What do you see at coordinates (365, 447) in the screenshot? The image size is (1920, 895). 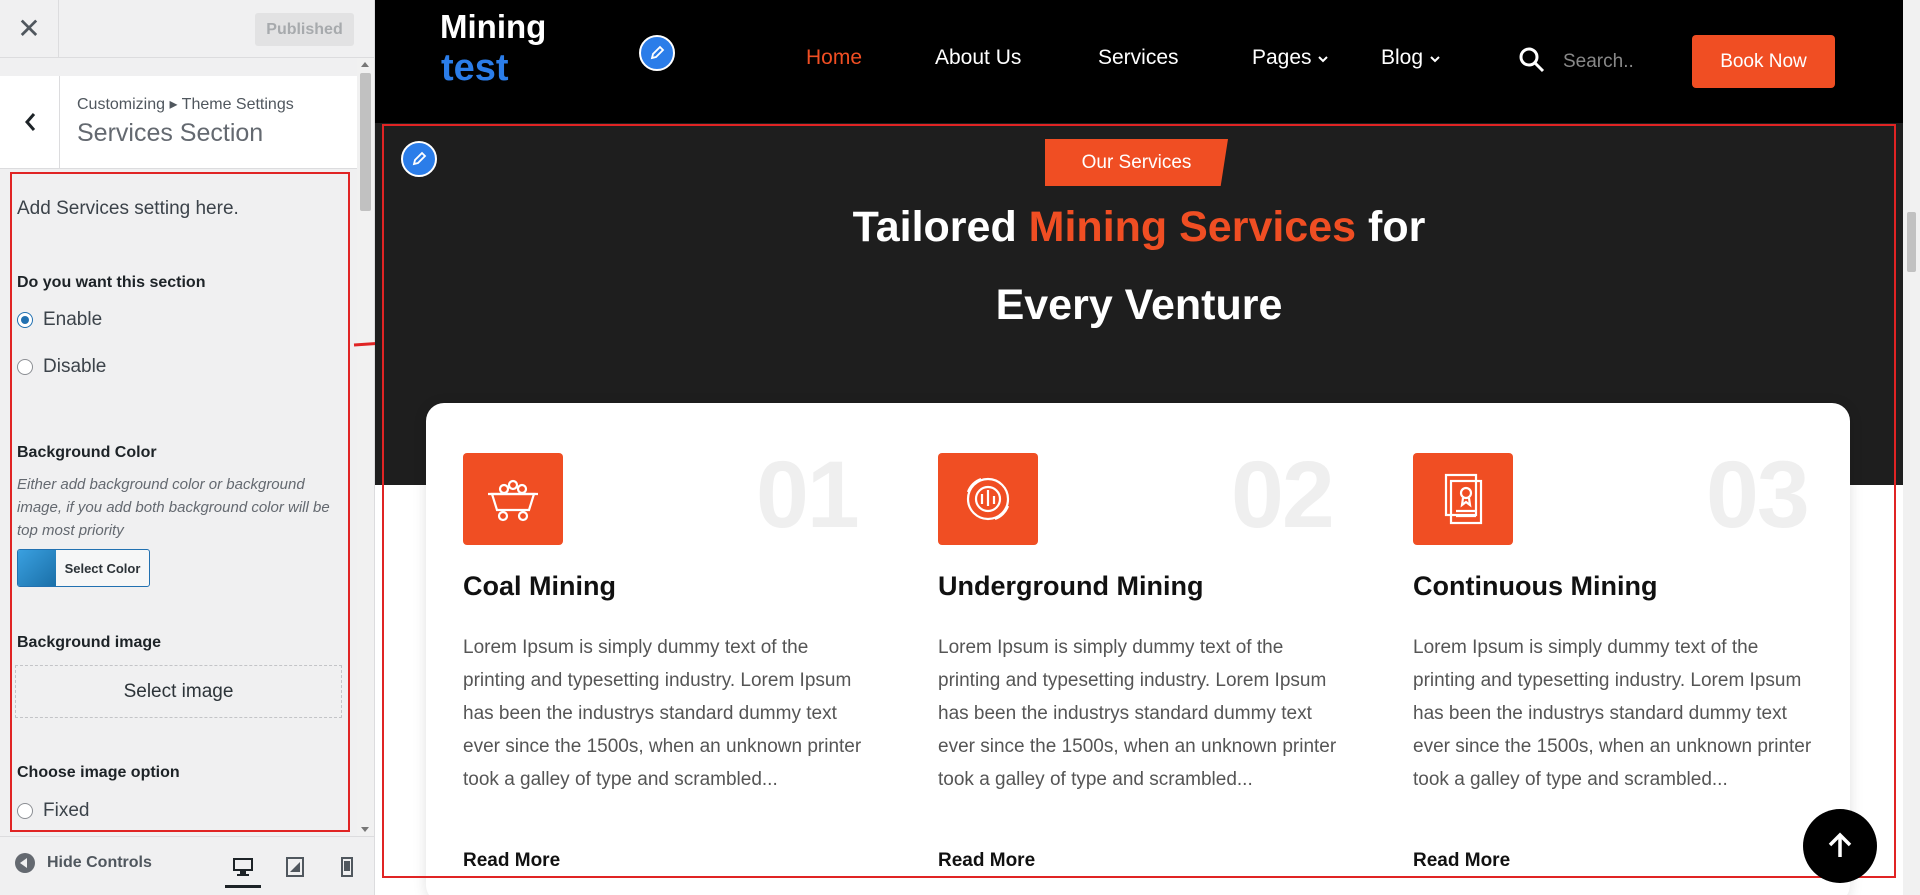 I see `sidebar-scrollbar` at bounding box center [365, 447].